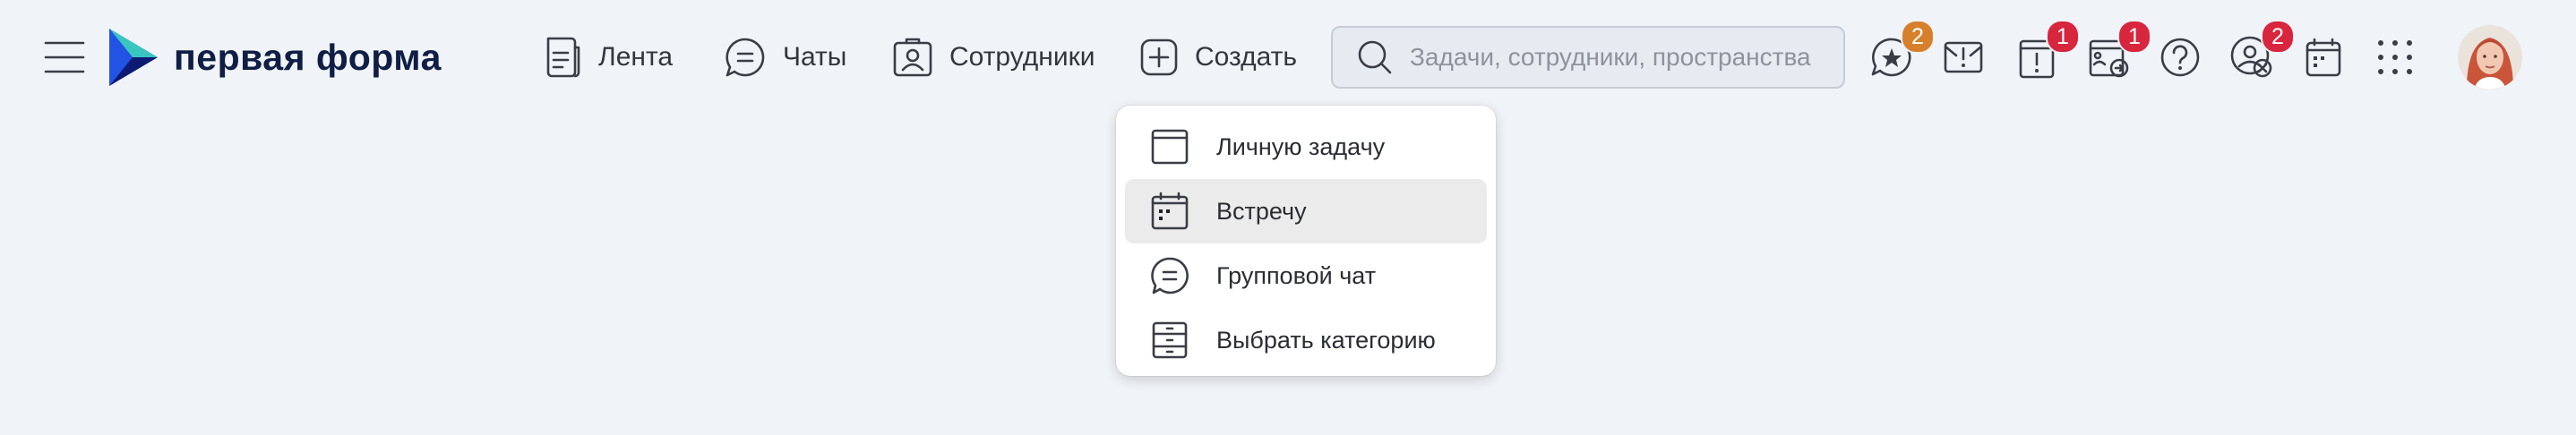 This screenshot has width=2576, height=435. I want to click on group-chat-icon, so click(1170, 275).